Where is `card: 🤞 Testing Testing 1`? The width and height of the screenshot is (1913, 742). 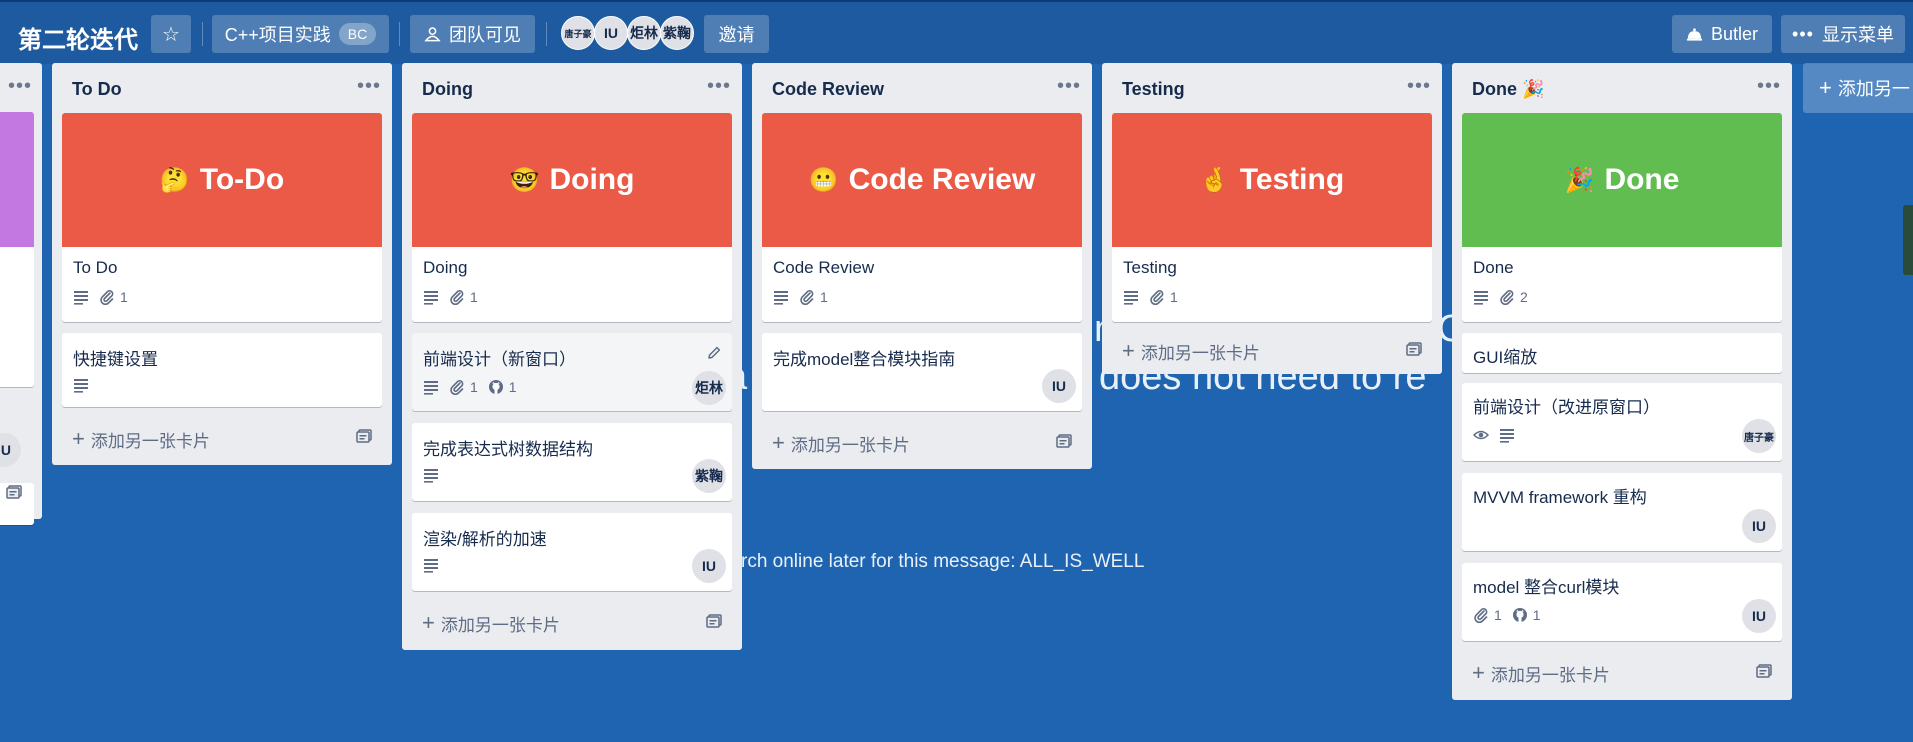 card: 🤞 Testing Testing 1 is located at coordinates (1272, 217).